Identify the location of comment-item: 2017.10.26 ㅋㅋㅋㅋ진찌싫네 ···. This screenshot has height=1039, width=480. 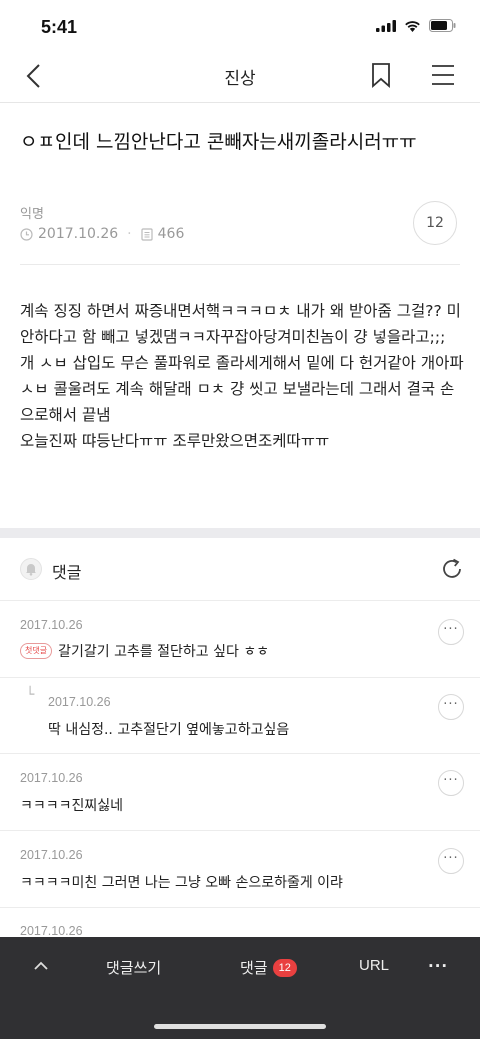
(240, 792).